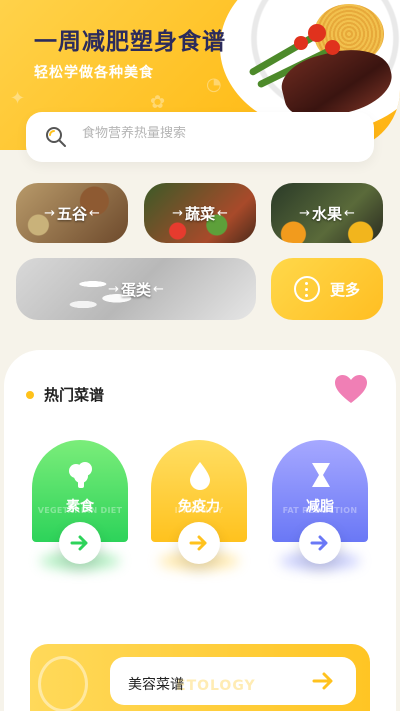 The height and width of the screenshot is (711, 400). What do you see at coordinates (74, 395) in the screenshot?
I see `section-title: 热门菜谱` at bounding box center [74, 395].